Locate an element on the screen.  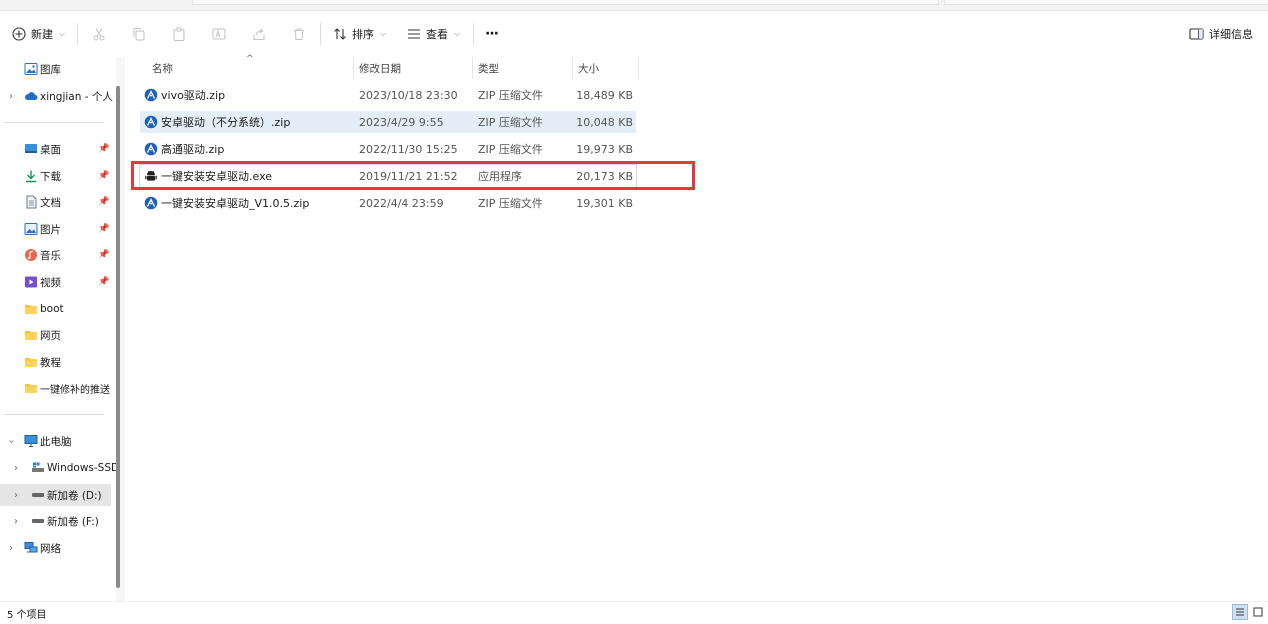
copy-button is located at coordinates (139, 33).